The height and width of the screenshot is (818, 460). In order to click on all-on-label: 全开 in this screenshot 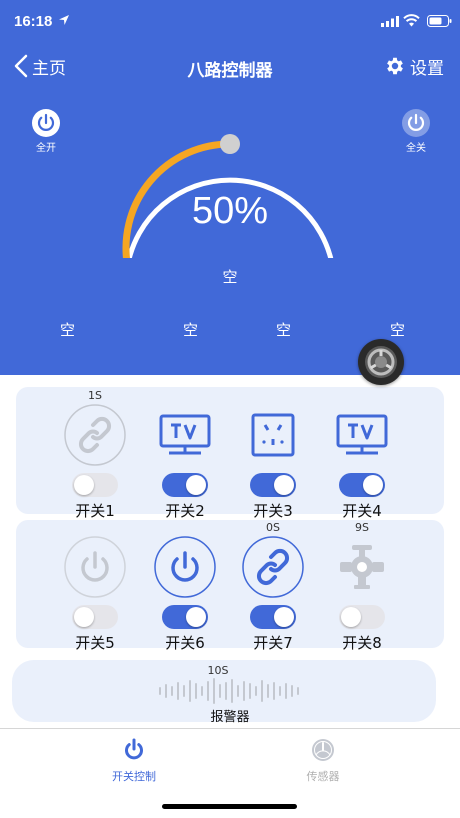, I will do `click(46, 148)`.